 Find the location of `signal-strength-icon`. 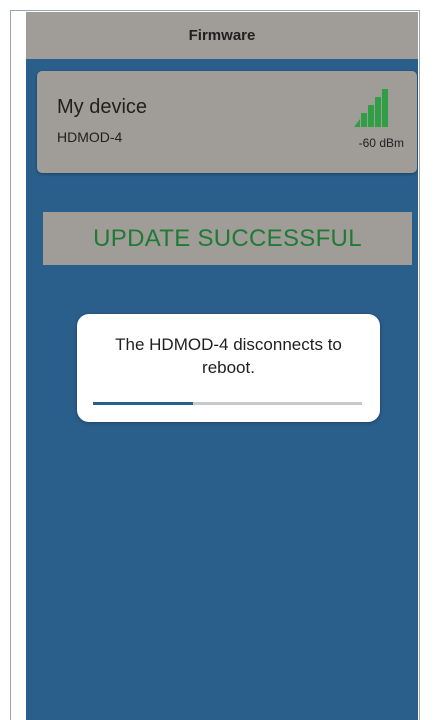

signal-strength-icon is located at coordinates (371, 108).